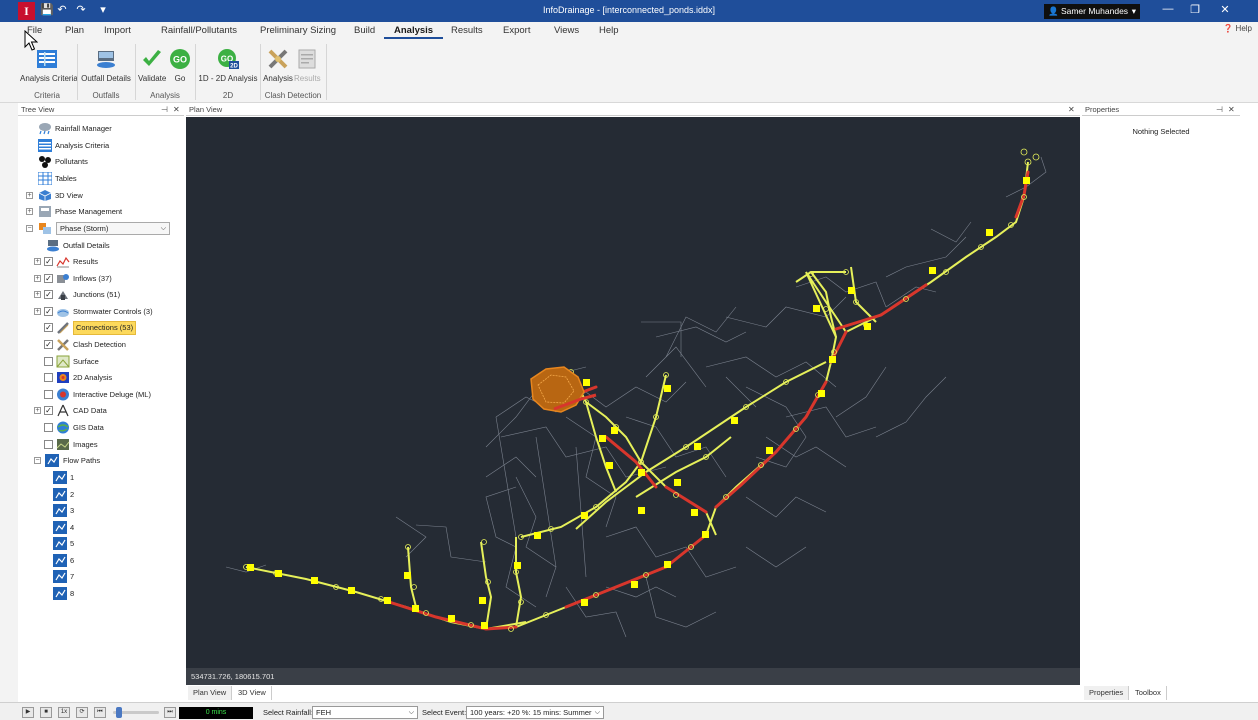  What do you see at coordinates (566, 30) in the screenshot?
I see `tab-views: Views` at bounding box center [566, 30].